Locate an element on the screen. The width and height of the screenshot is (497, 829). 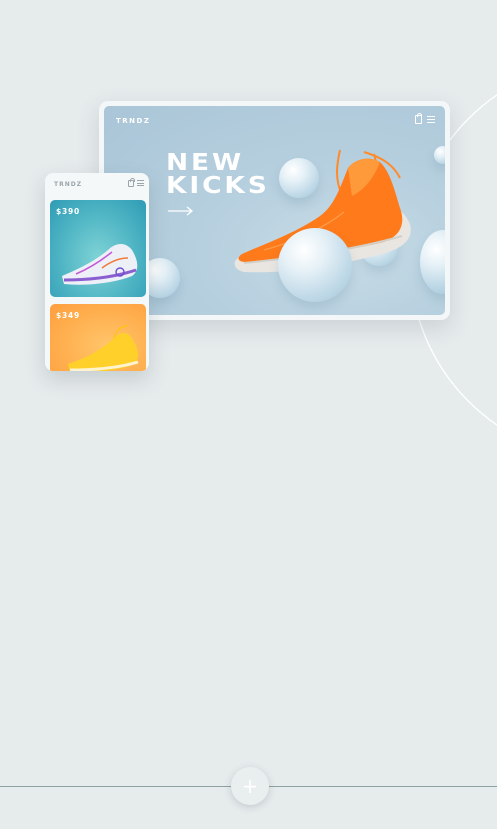
add-button: + is located at coordinates (250, 786).